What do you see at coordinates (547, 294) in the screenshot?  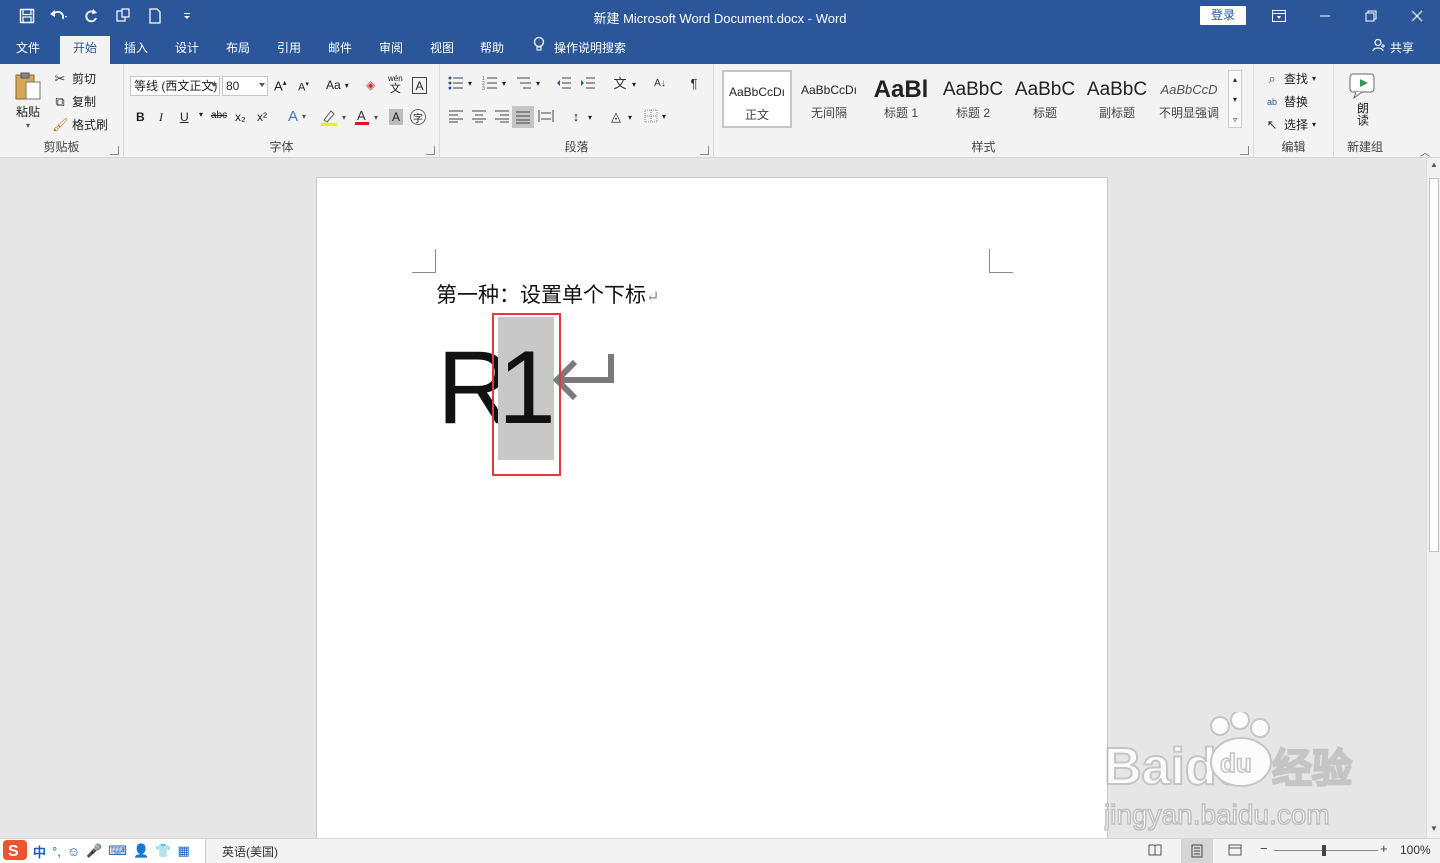 I see `body-text-line: 第一种：设置单个下标↵` at bounding box center [547, 294].